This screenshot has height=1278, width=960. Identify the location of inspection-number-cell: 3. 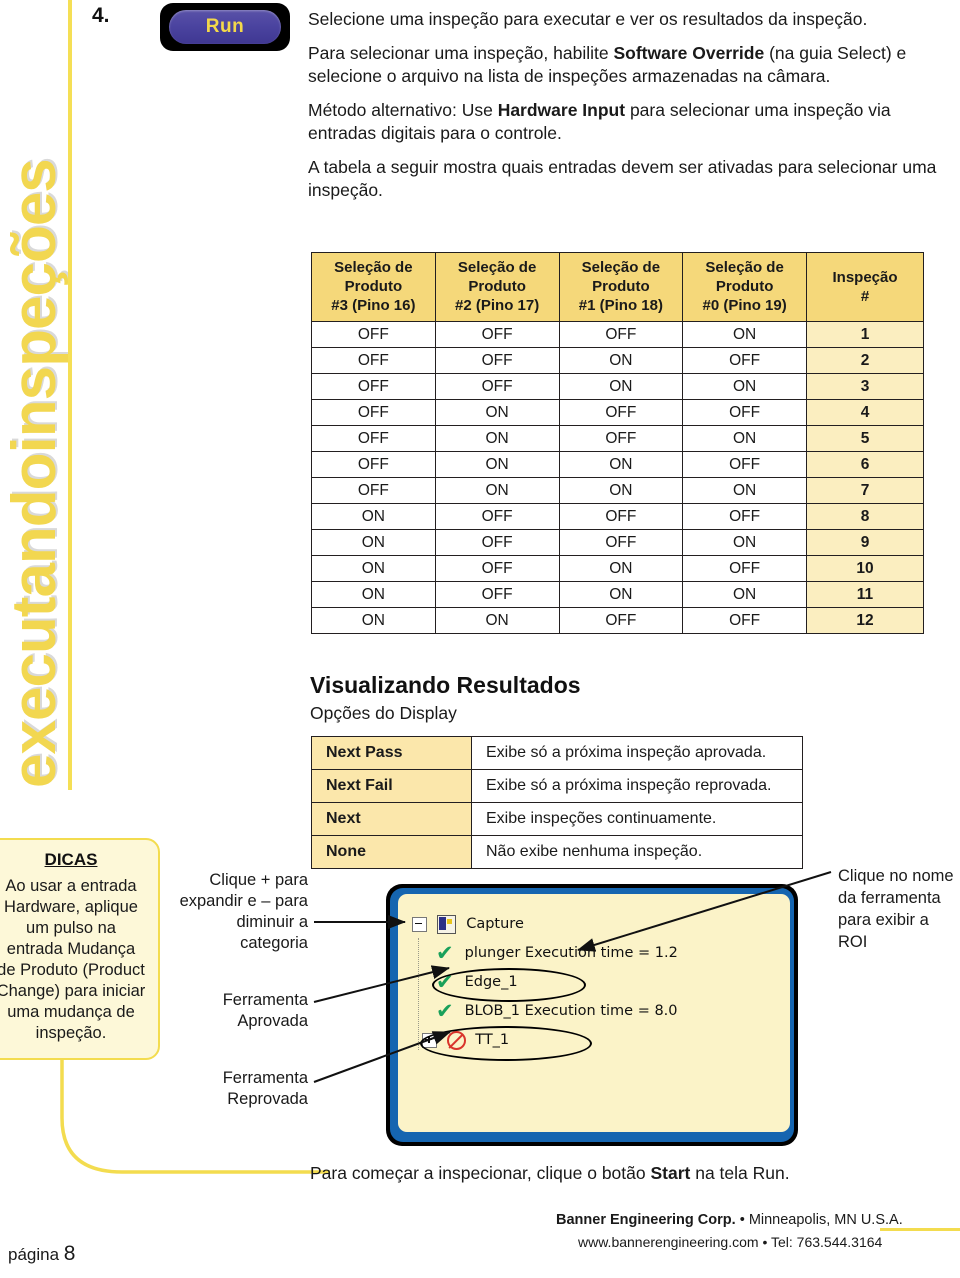
(865, 386).